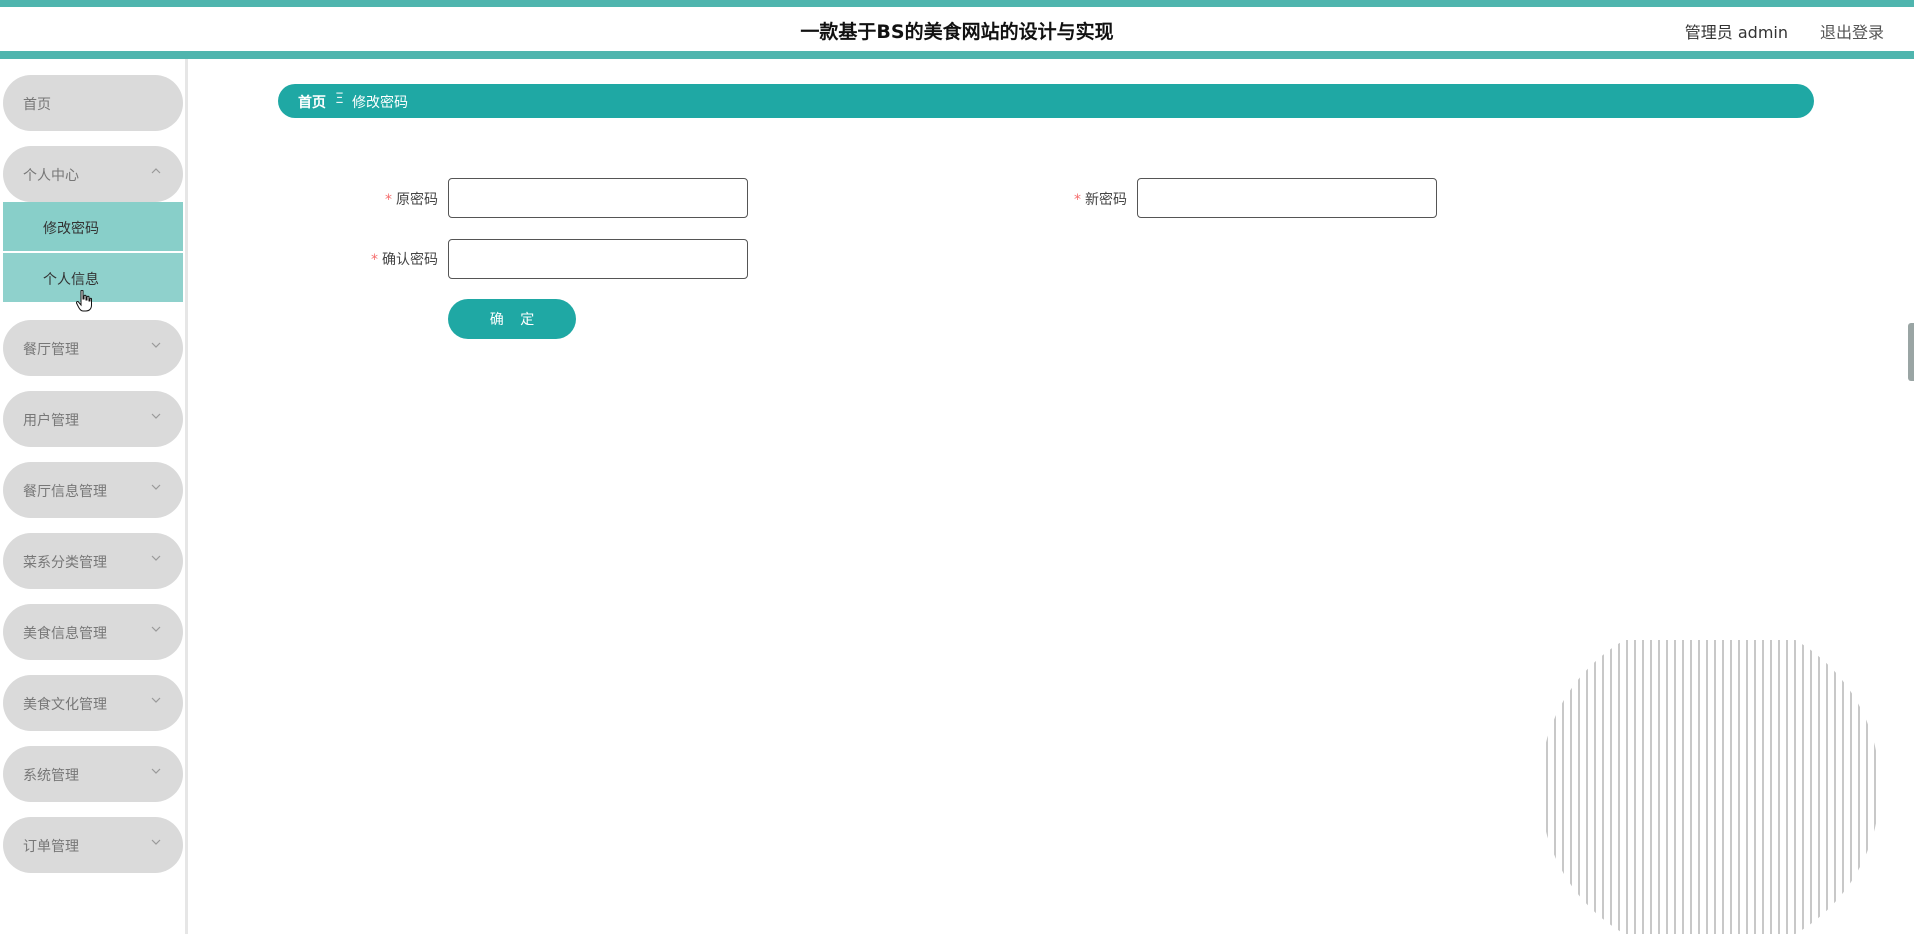  Describe the element at coordinates (1287, 198) in the screenshot. I see `new-password-input` at that location.